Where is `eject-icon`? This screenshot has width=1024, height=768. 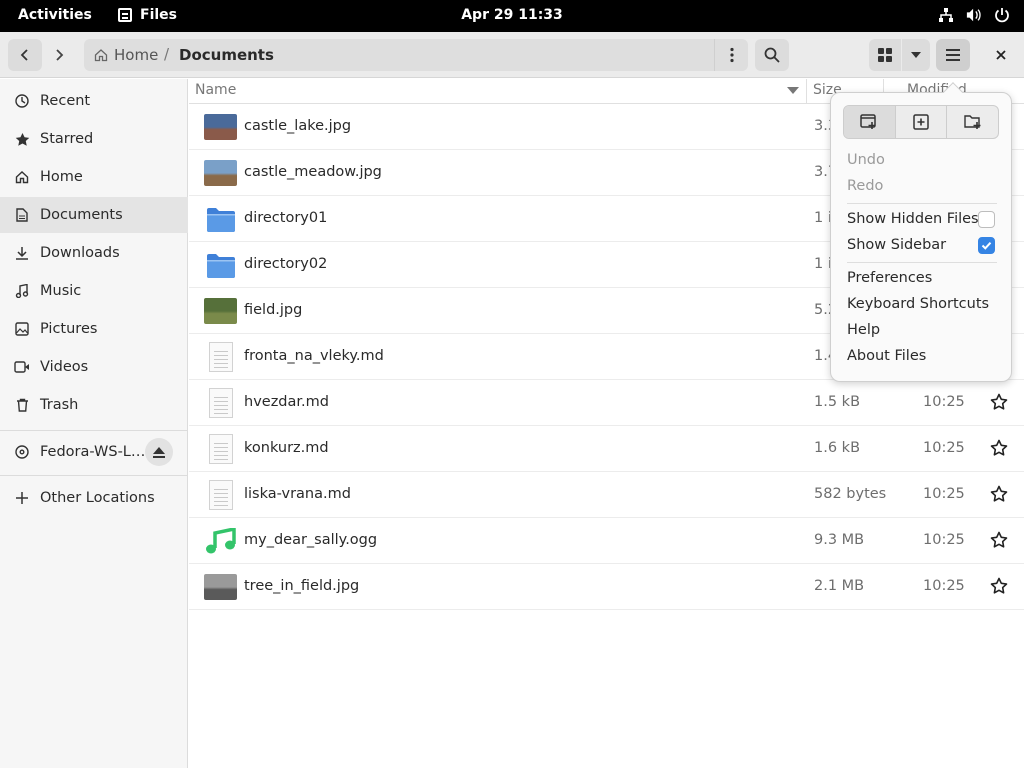
eject-icon is located at coordinates (159, 452).